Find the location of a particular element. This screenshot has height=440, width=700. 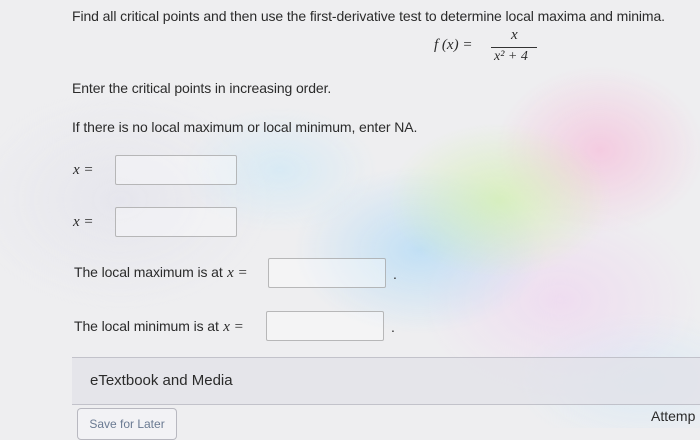

fraction-bar is located at coordinates (514, 47).